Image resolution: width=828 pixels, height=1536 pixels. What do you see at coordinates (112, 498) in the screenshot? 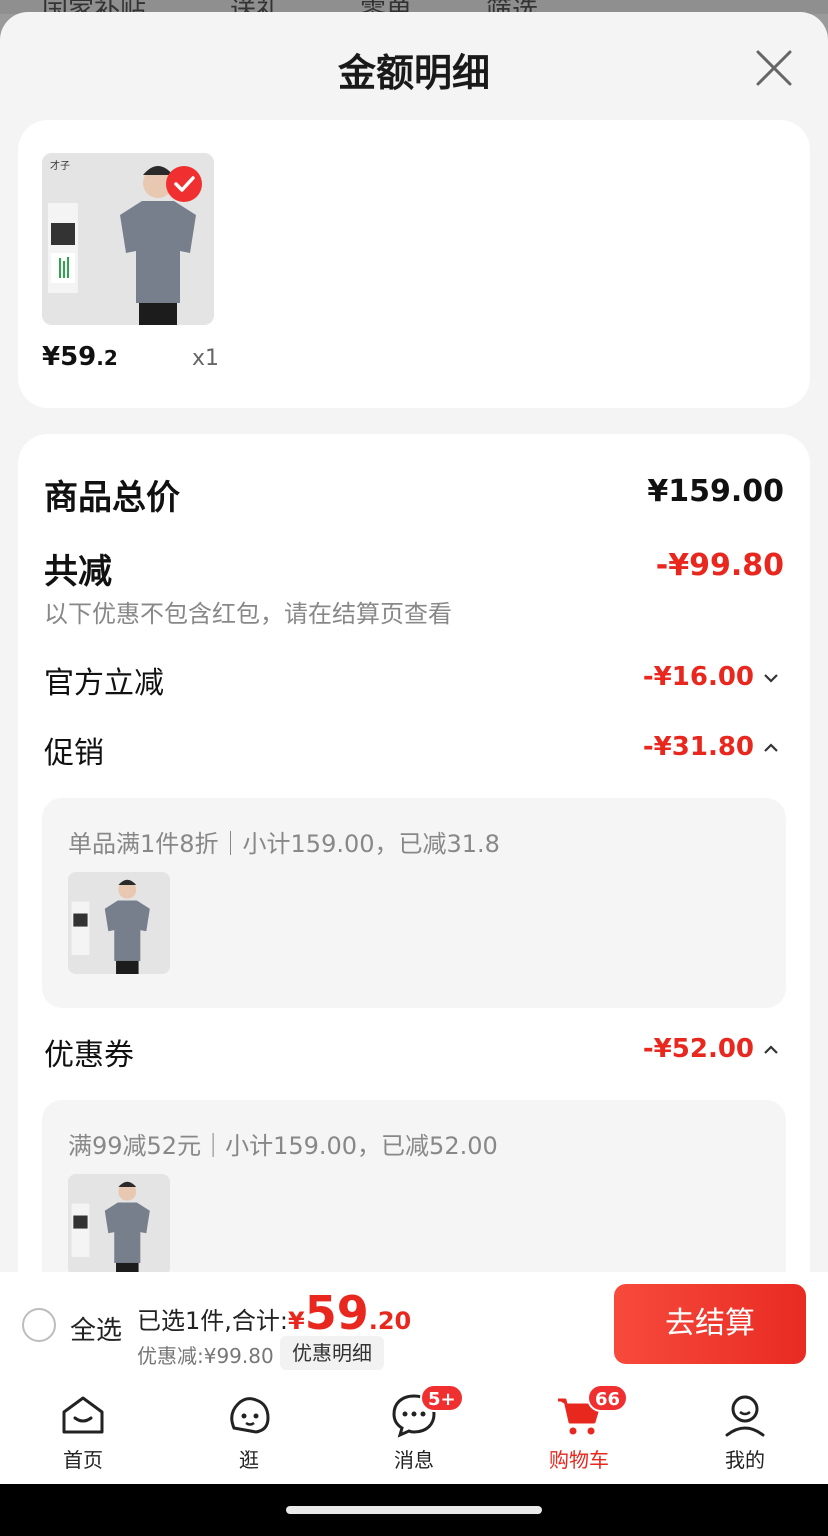
I see `total-price-label: 商品总价` at bounding box center [112, 498].